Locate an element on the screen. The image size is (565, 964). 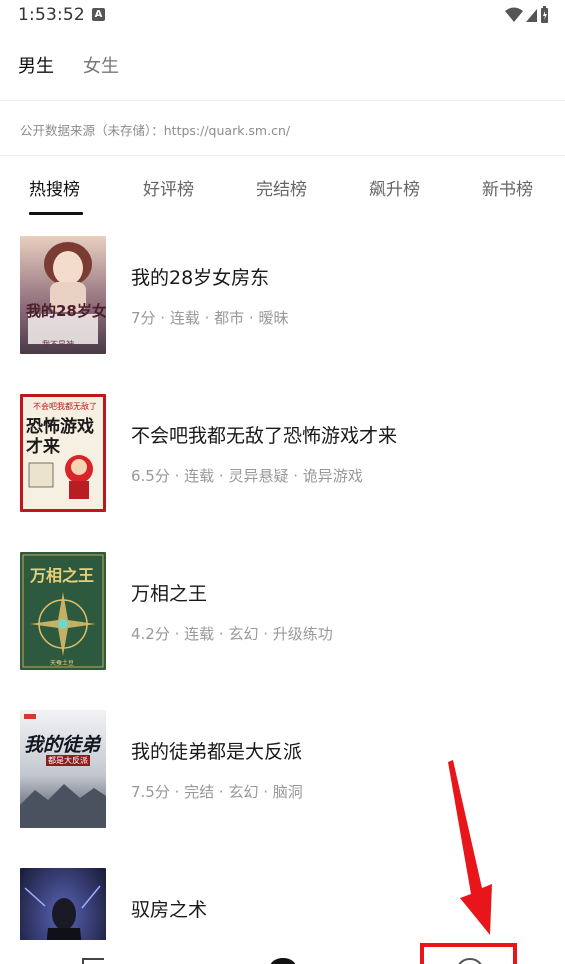
cover-title: 万相之王 is located at coordinates (62, 575).